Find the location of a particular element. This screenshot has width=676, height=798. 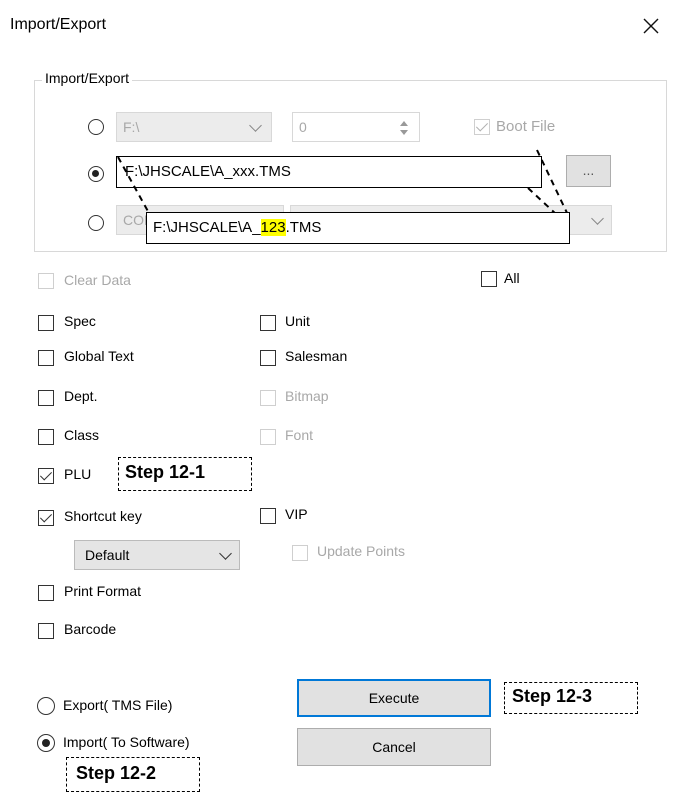

import-label: Import( To Software) is located at coordinates (126, 742).